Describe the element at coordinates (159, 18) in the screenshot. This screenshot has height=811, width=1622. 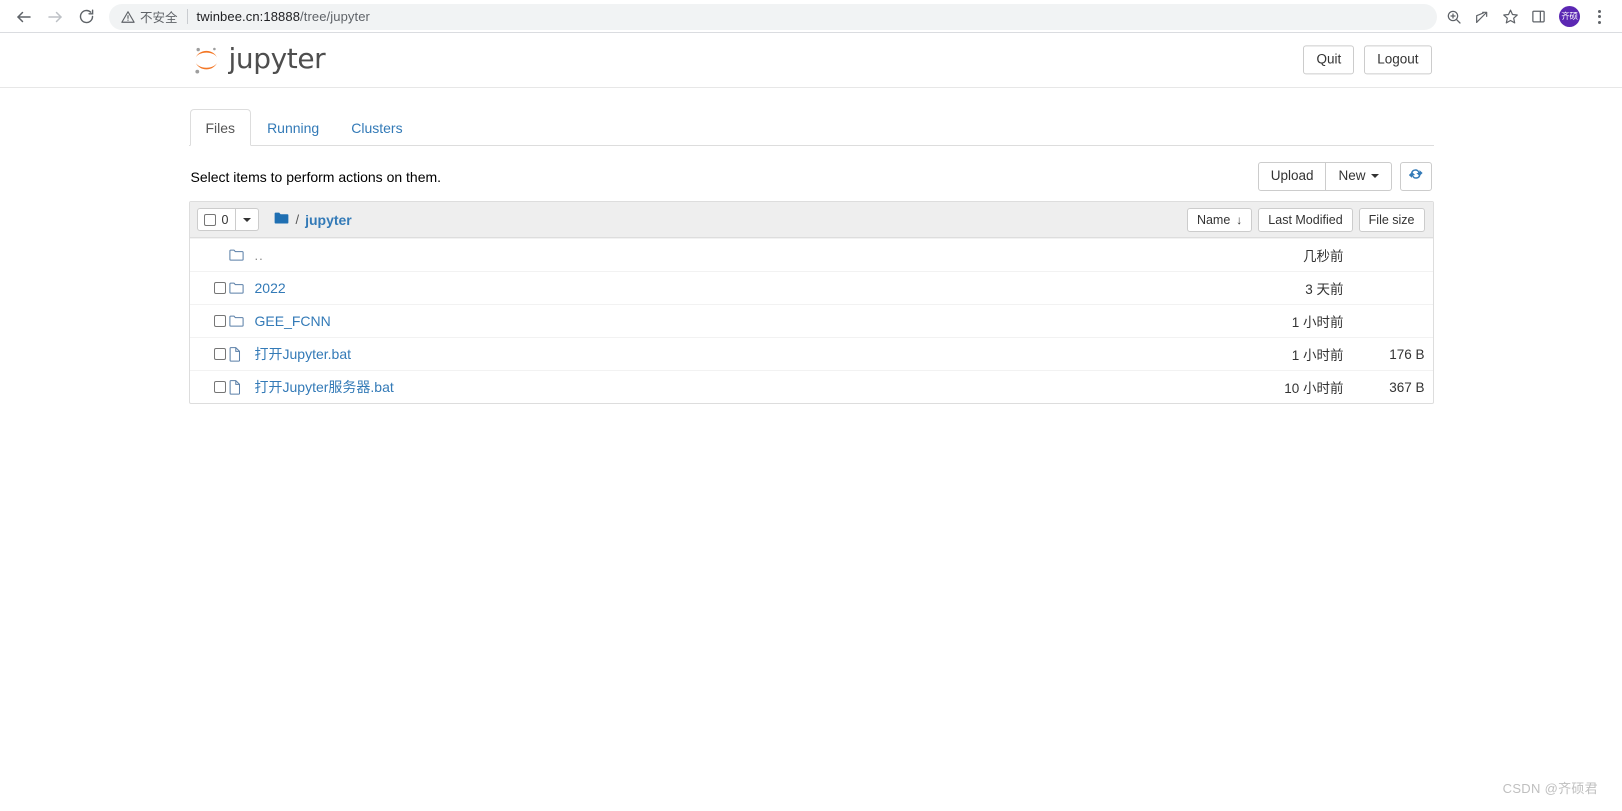
I see `security-status-label: 不安全` at that location.